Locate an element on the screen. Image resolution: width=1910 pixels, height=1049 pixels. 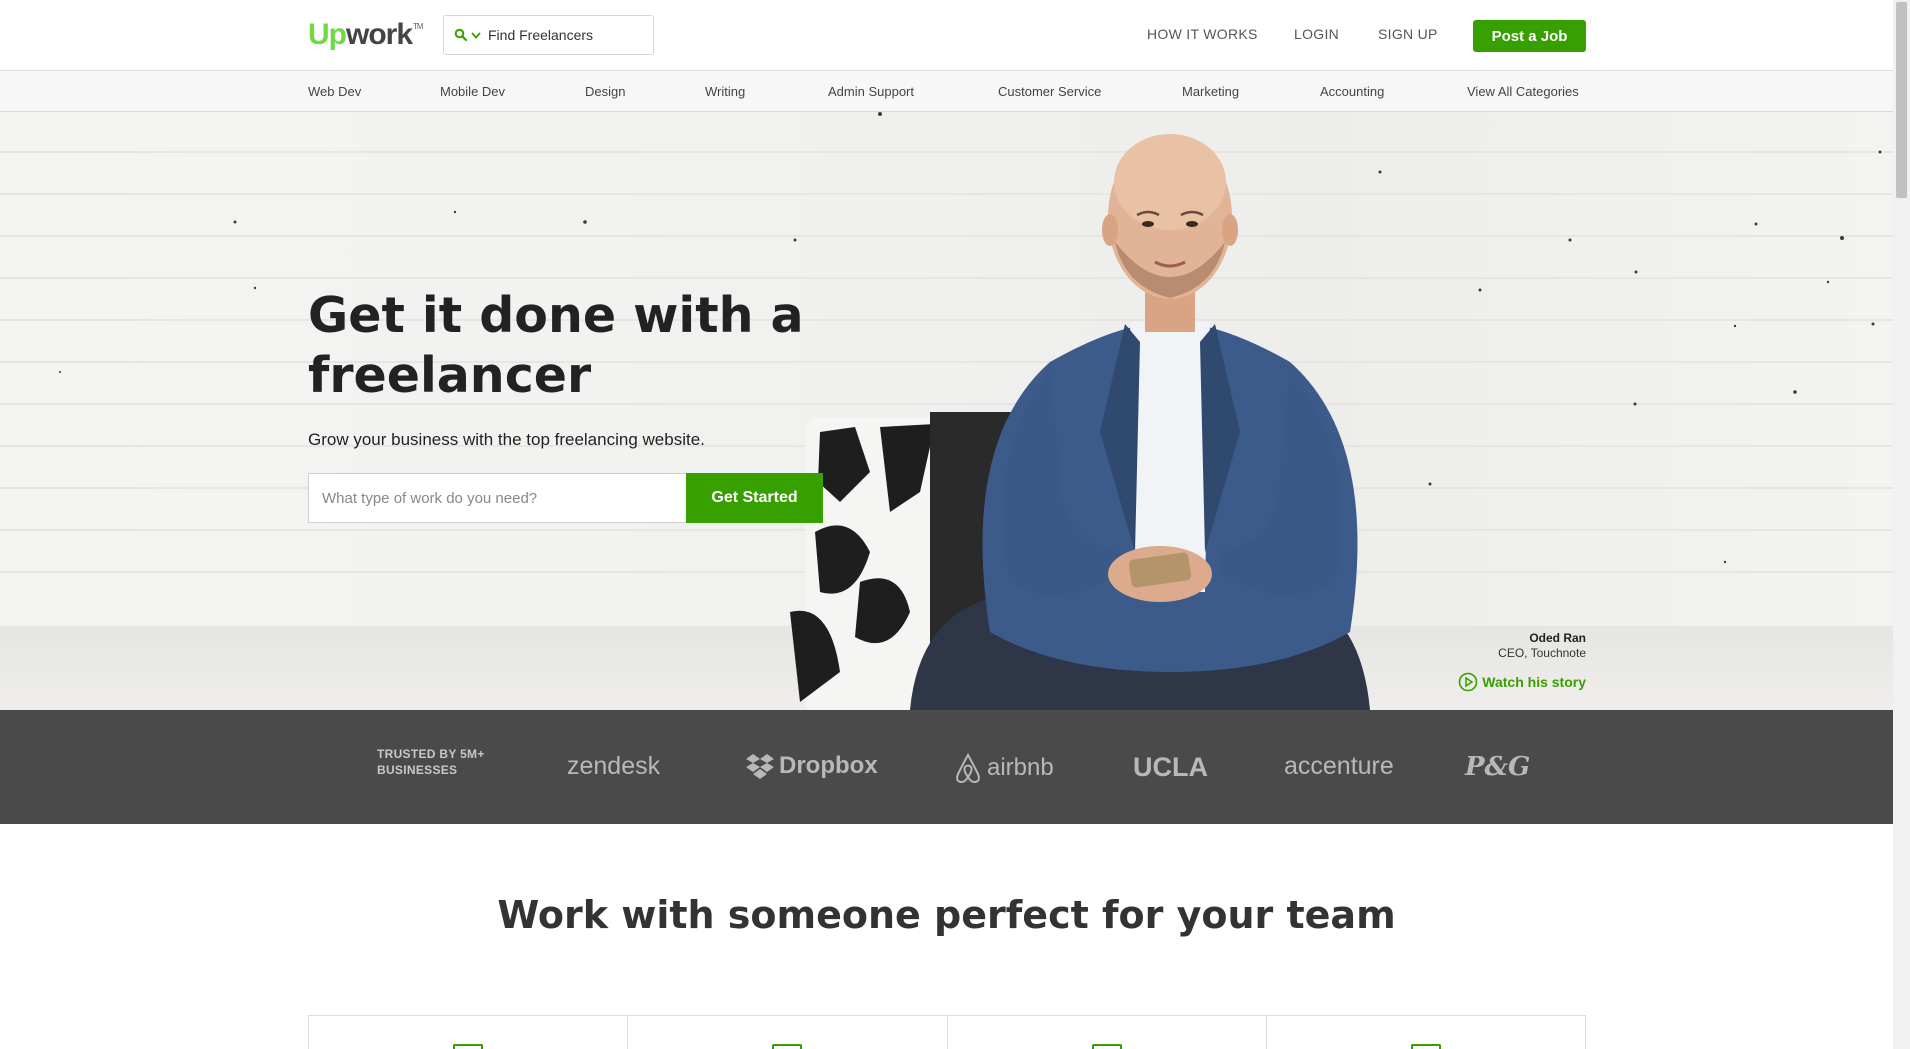
play-circle-icon is located at coordinates (1468, 682).